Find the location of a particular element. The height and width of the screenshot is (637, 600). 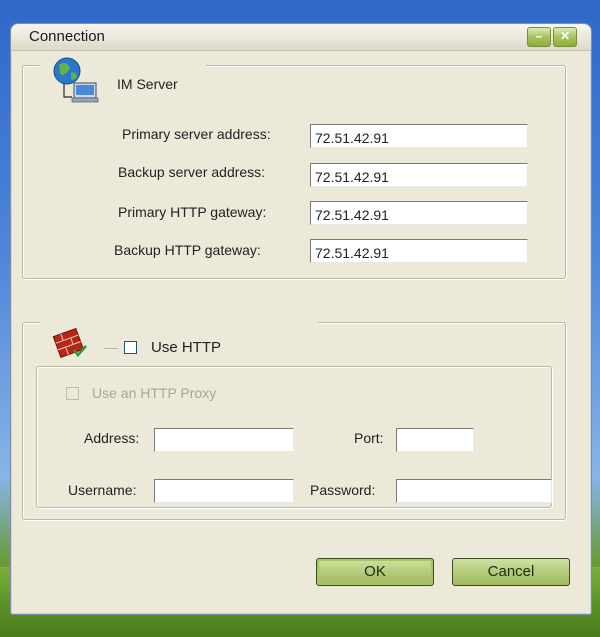

primary-http-gateway-label: Primary HTTP gateway: is located at coordinates (192, 212).